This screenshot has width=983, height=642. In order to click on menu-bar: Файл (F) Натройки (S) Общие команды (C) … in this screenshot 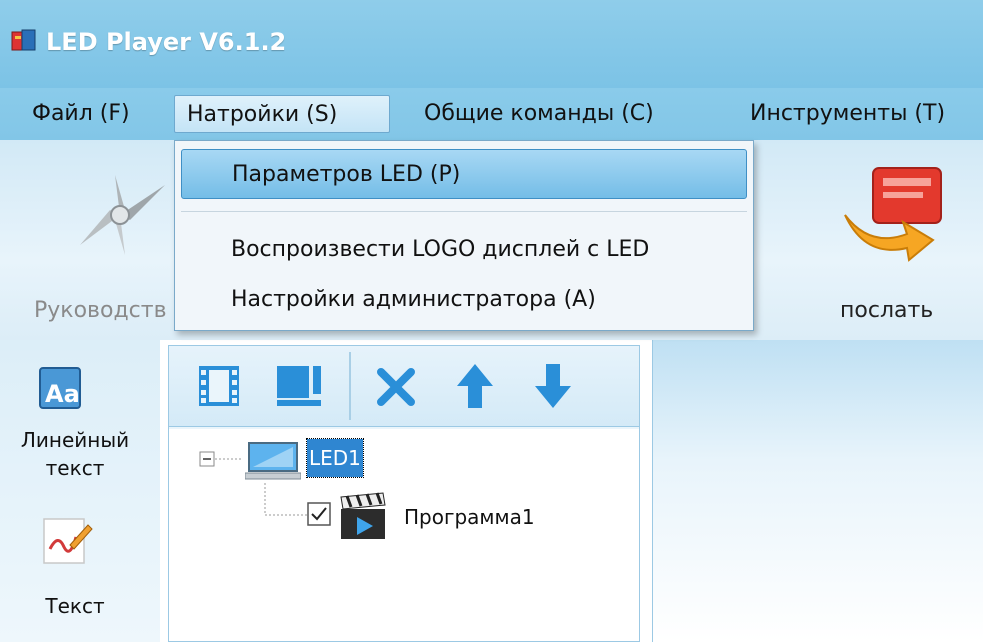, I will do `click(491, 114)`.